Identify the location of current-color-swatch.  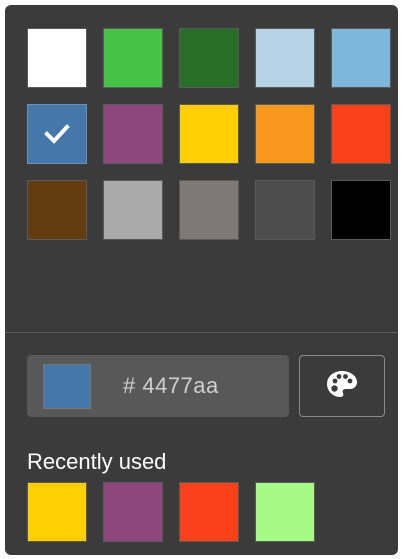
(67, 386).